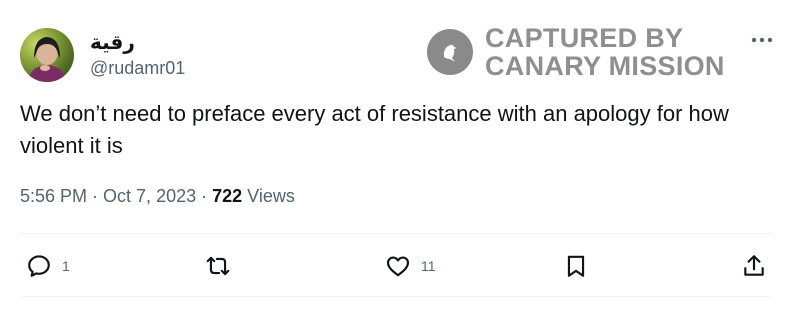  What do you see at coordinates (149, 196) in the screenshot?
I see `tweet-date: Oct 7, 2023` at bounding box center [149, 196].